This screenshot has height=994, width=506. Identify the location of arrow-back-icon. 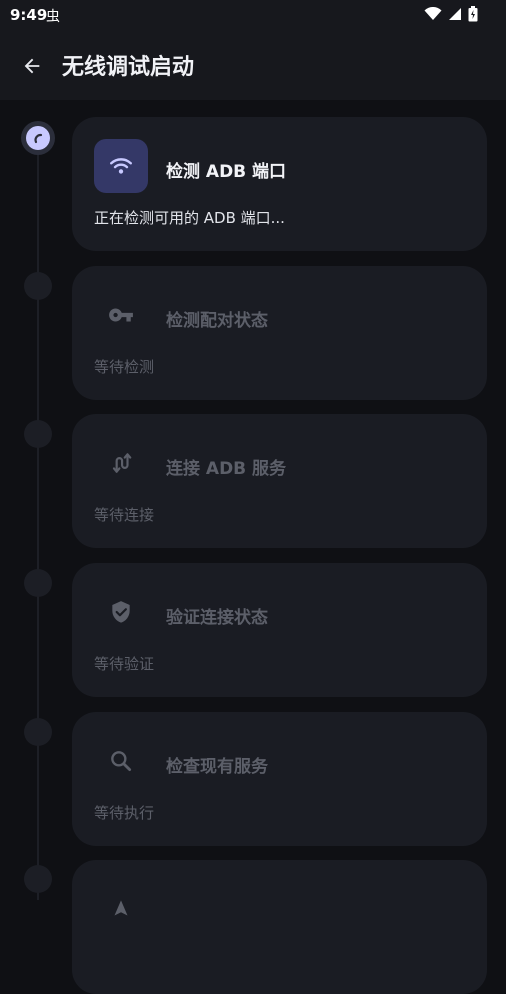
(32, 66).